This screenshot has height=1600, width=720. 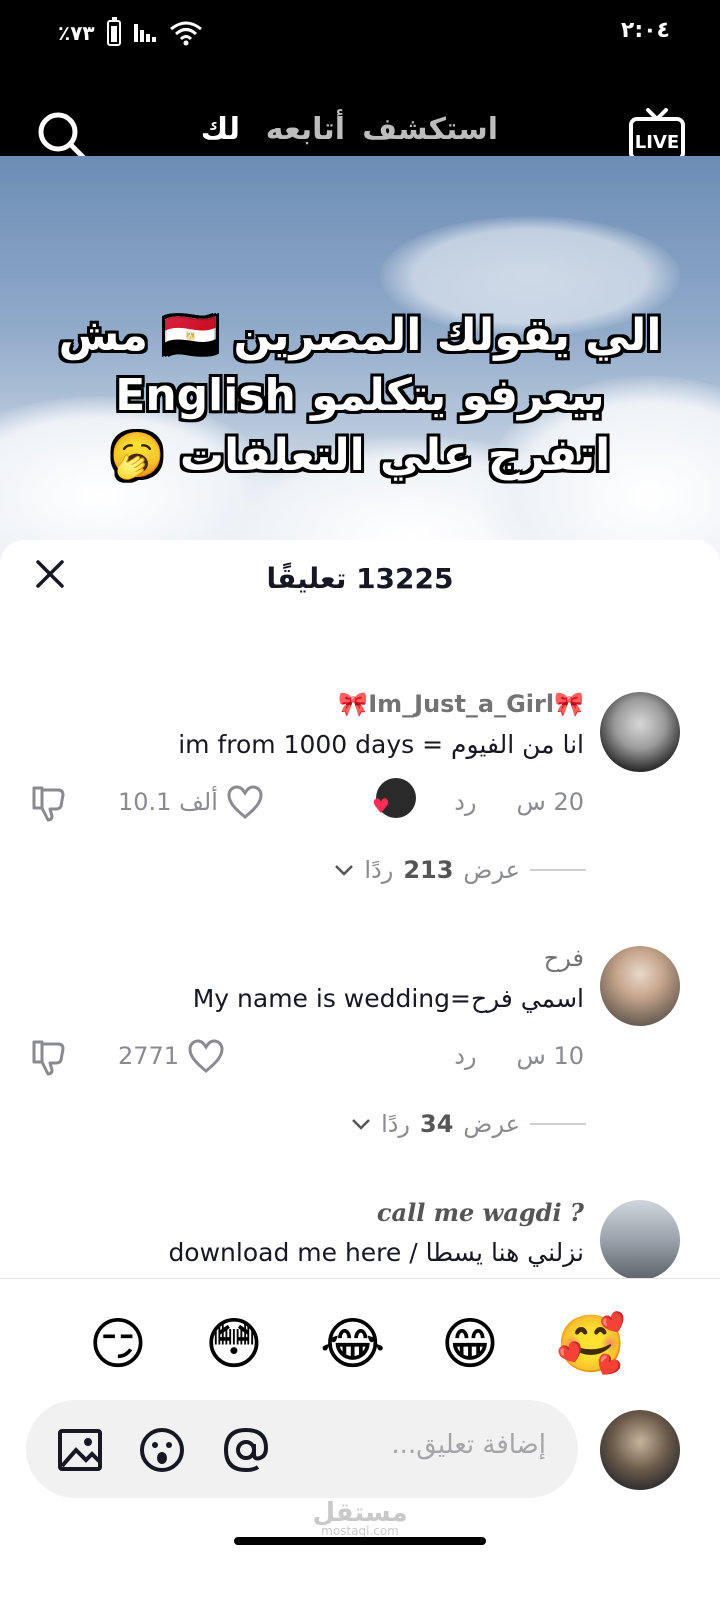 What do you see at coordinates (76, 33) in the screenshot?
I see `battery-percent: ٪٧٣` at bounding box center [76, 33].